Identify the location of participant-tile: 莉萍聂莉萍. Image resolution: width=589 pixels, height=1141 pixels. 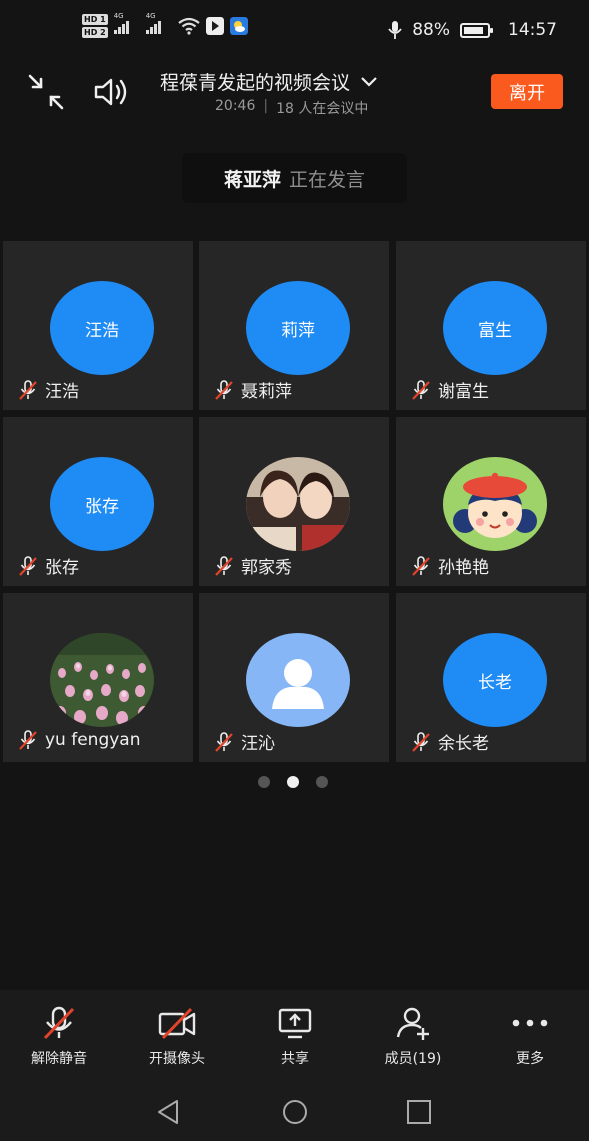
(294, 325).